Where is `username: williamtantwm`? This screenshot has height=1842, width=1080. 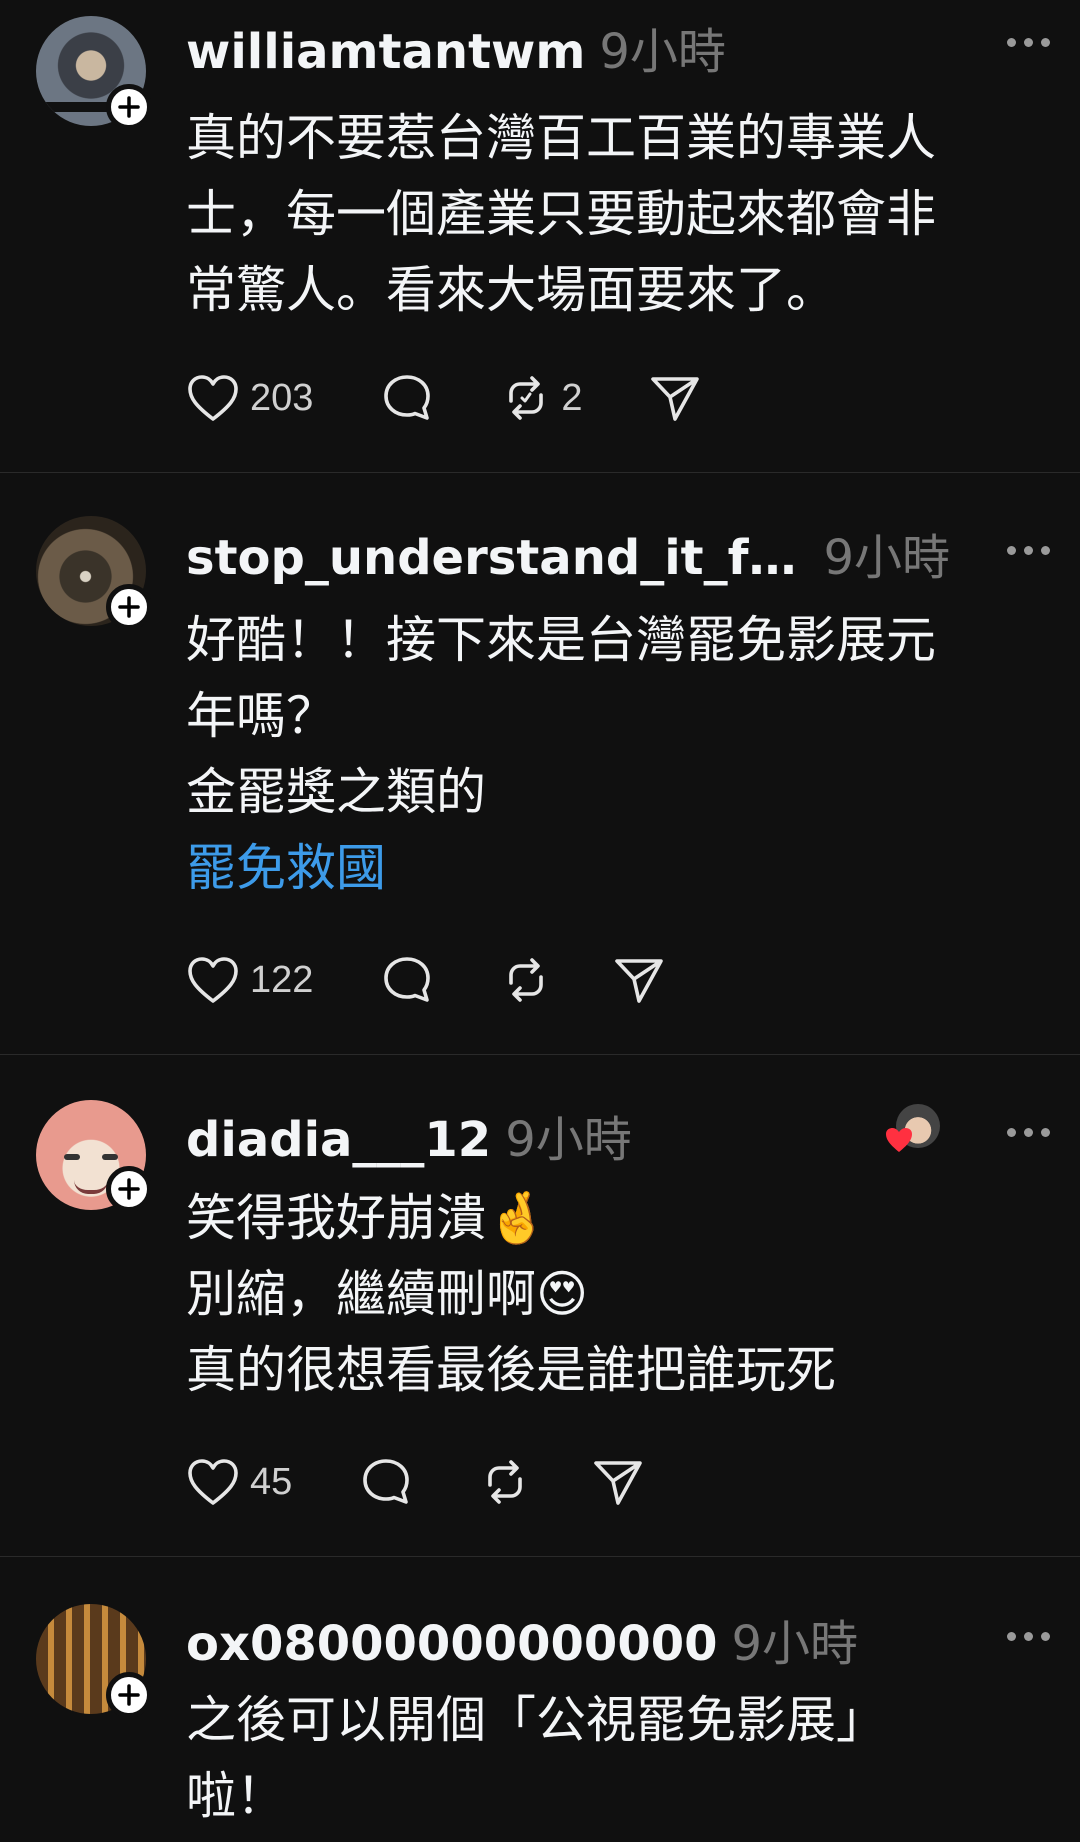 username: williamtantwm is located at coordinates (385, 52).